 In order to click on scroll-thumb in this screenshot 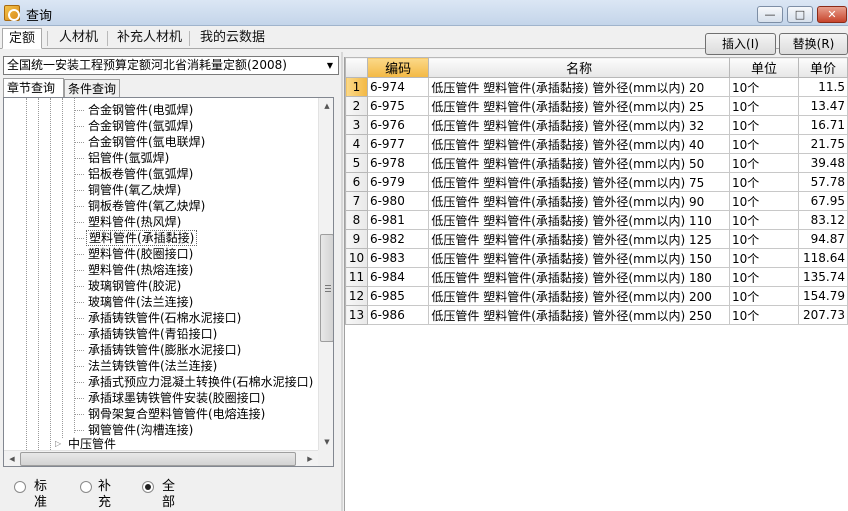, I will do `click(326, 288)`.